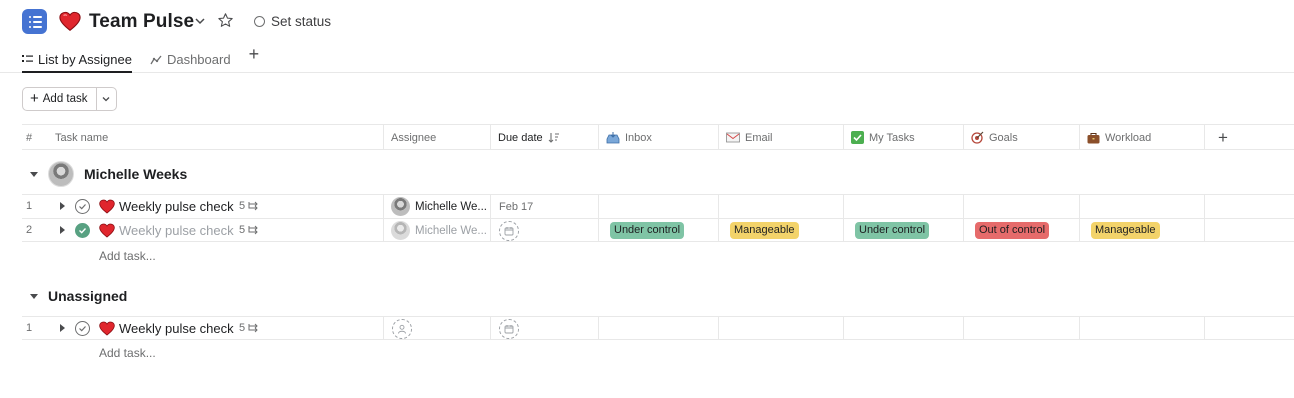  What do you see at coordinates (647, 230) in the screenshot?
I see `status-pill: Under control` at bounding box center [647, 230].